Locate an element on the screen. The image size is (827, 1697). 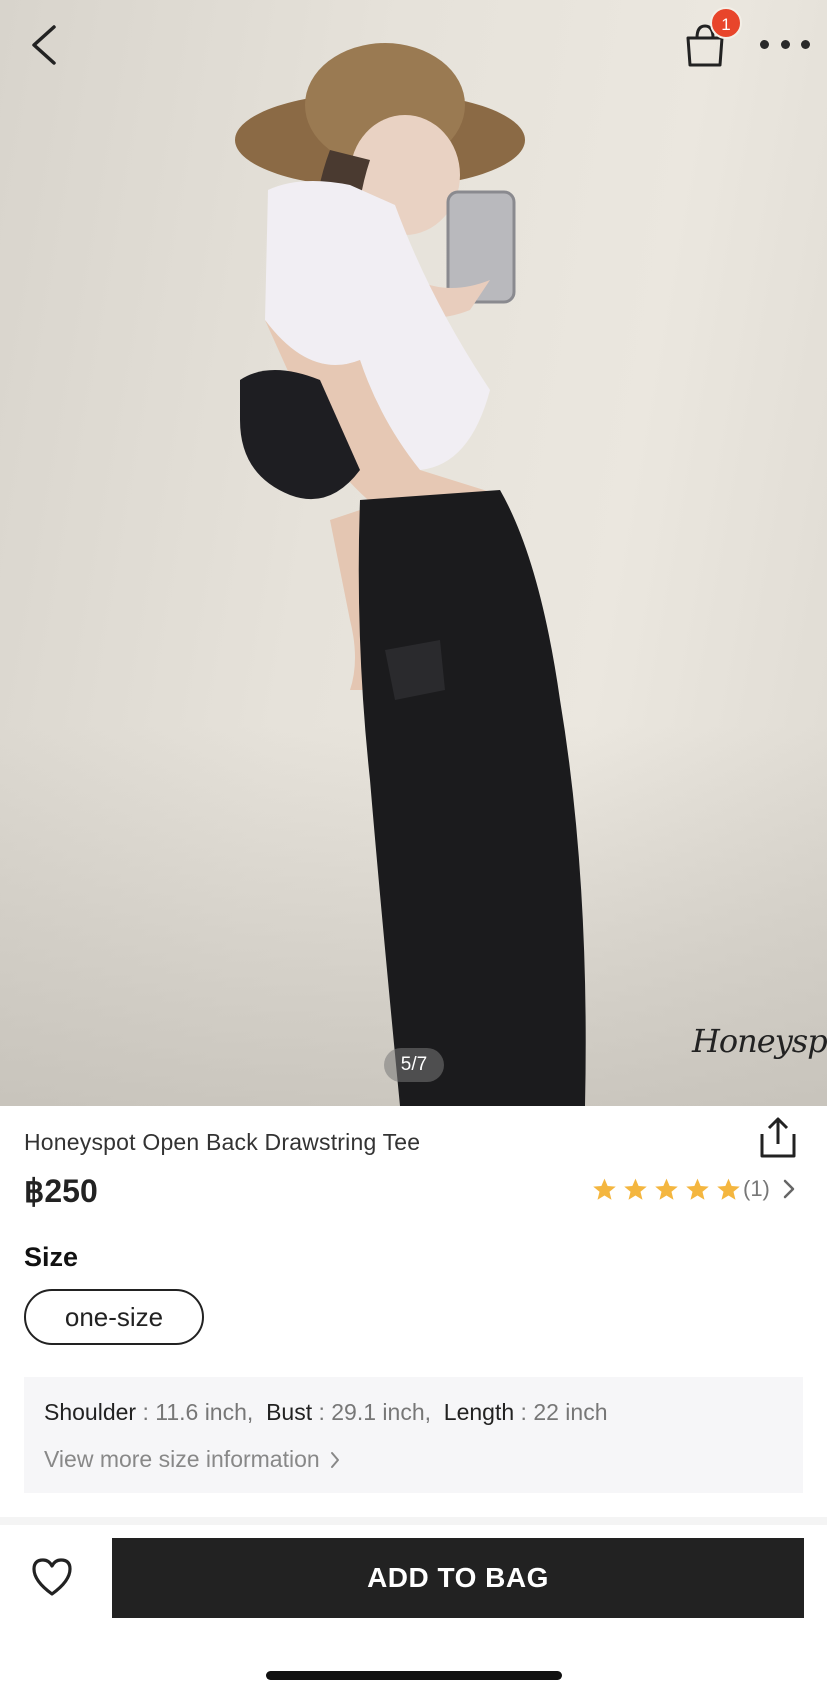
size-label: Size is located at coordinates (51, 1257).